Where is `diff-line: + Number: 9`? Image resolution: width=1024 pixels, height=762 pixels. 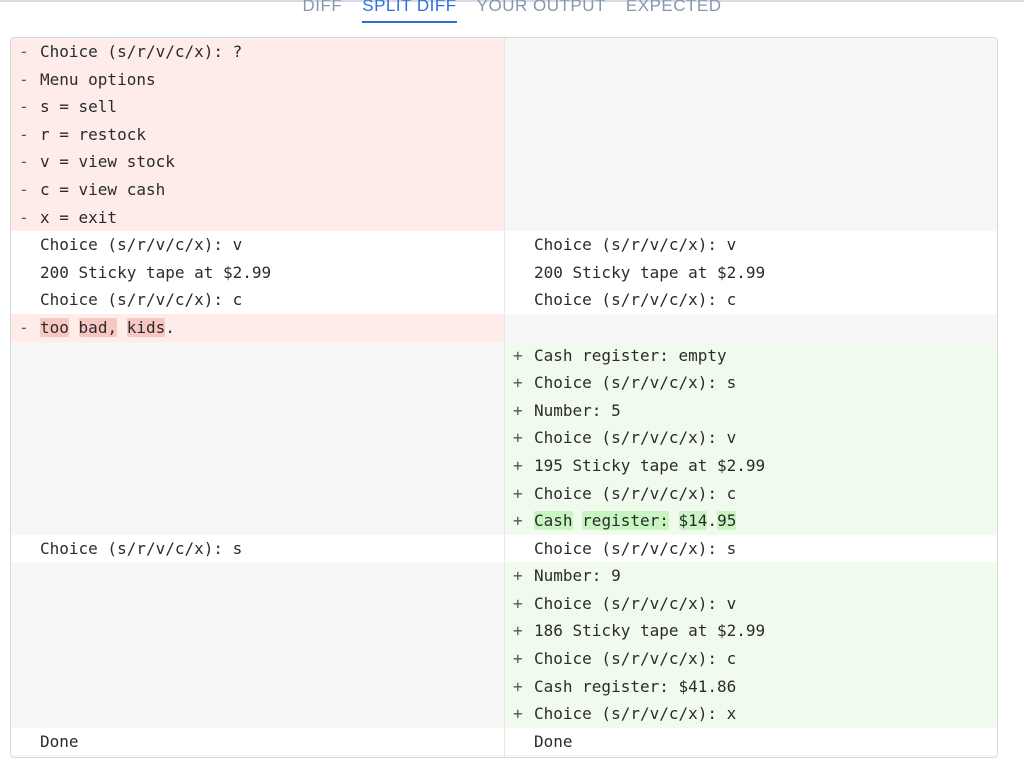 diff-line: + Number: 9 is located at coordinates (751, 576).